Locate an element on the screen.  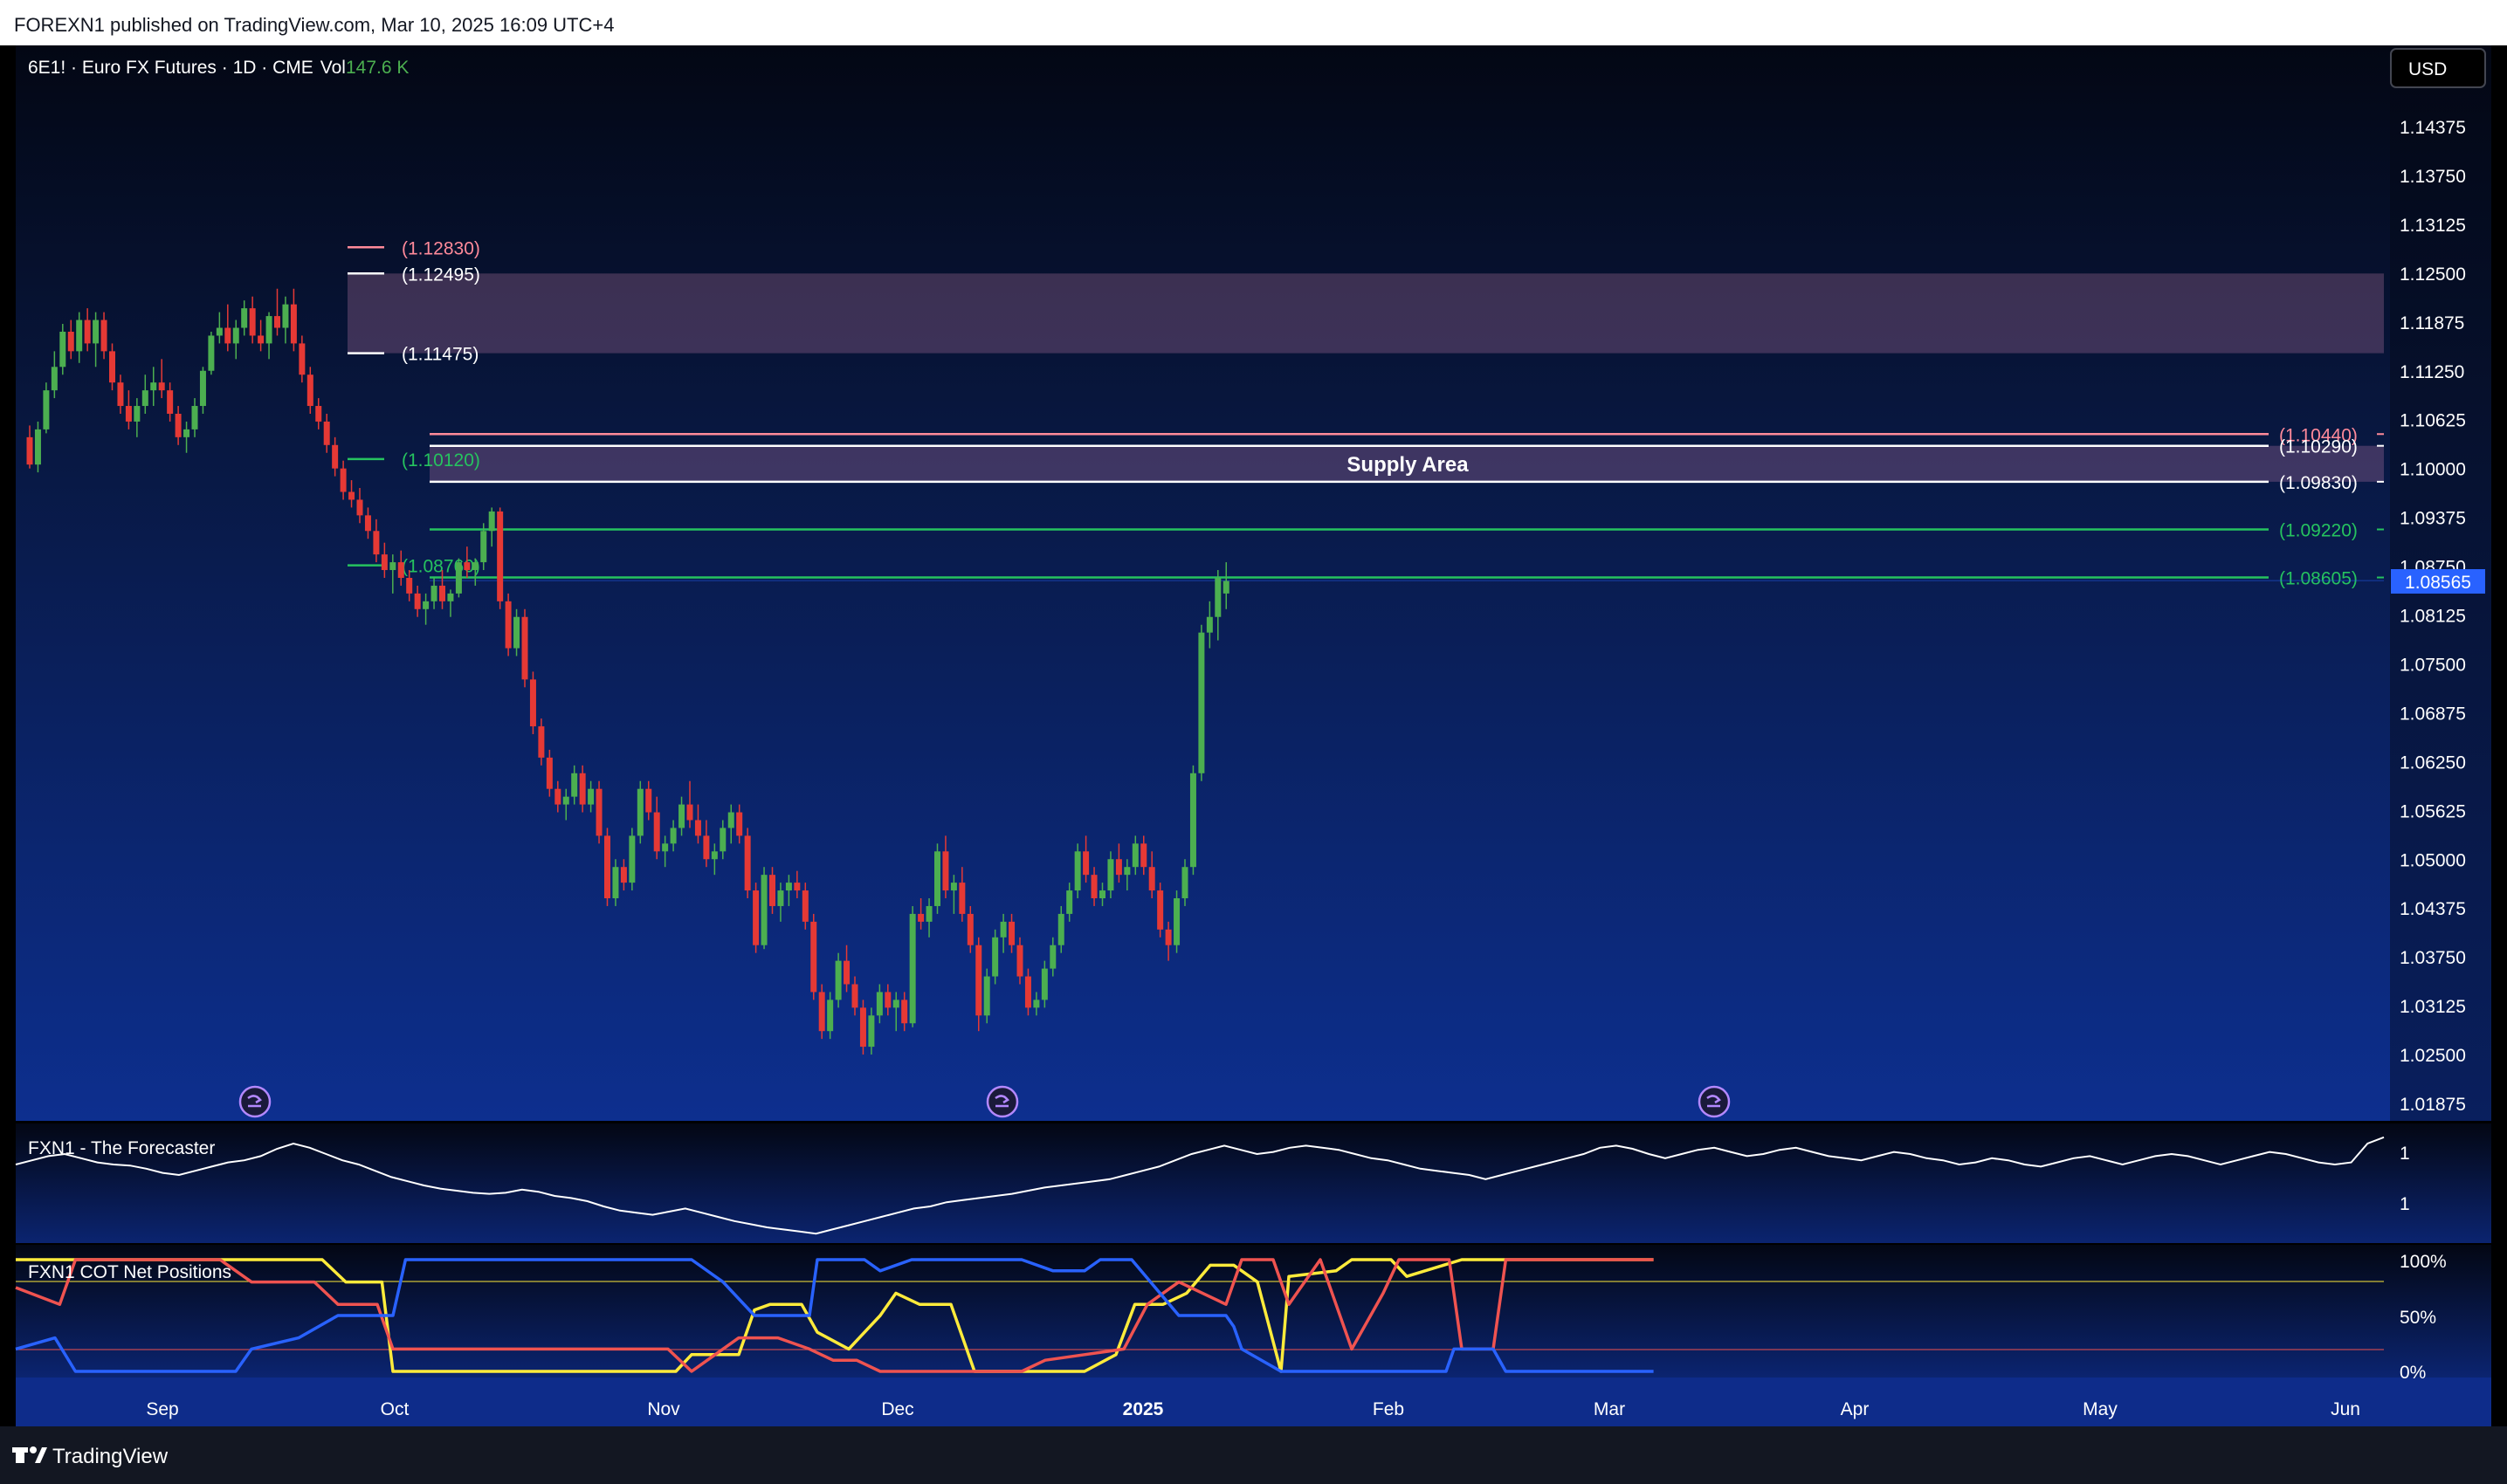
price-level-label: (1.08605) is located at coordinates (2318, 579).